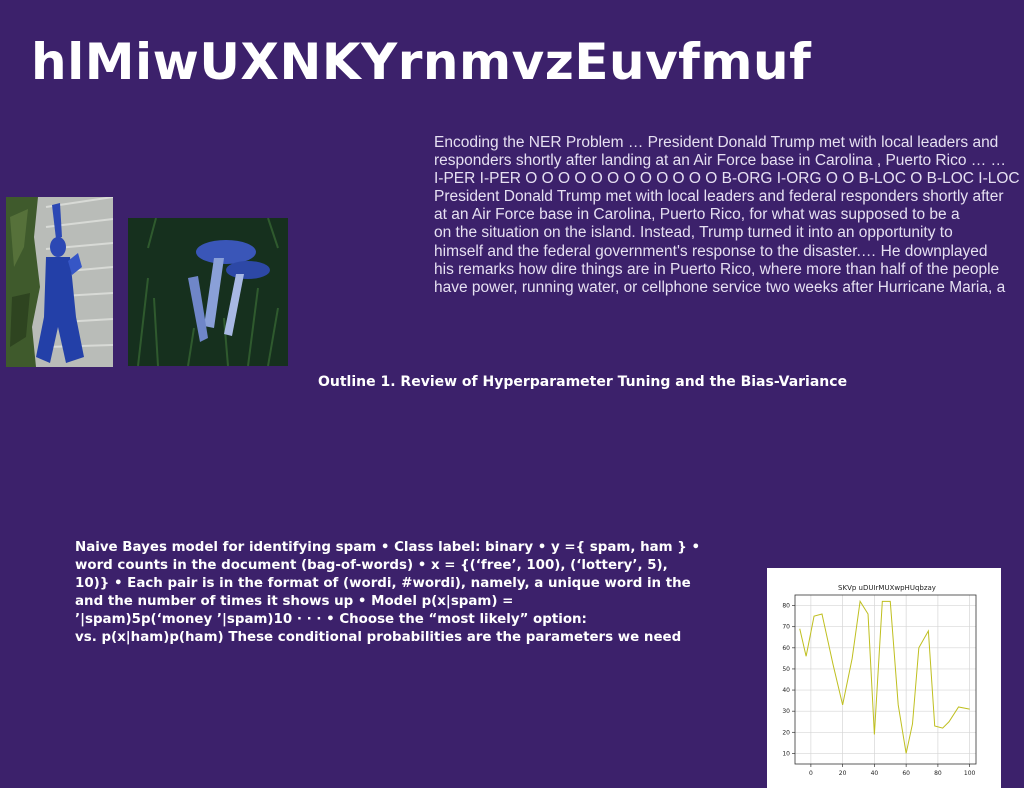 The height and width of the screenshot is (788, 1024). Describe the element at coordinates (906, 773) in the screenshot. I see `x-tick-label: 60` at that location.